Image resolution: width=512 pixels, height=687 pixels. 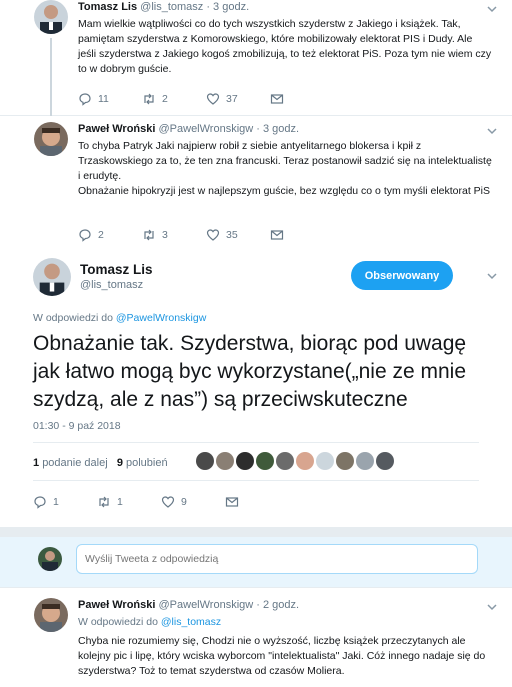 I want to click on tweet-header: Tomasz Lis @lis_tomasz · 3 godz., so click(x=163, y=7).